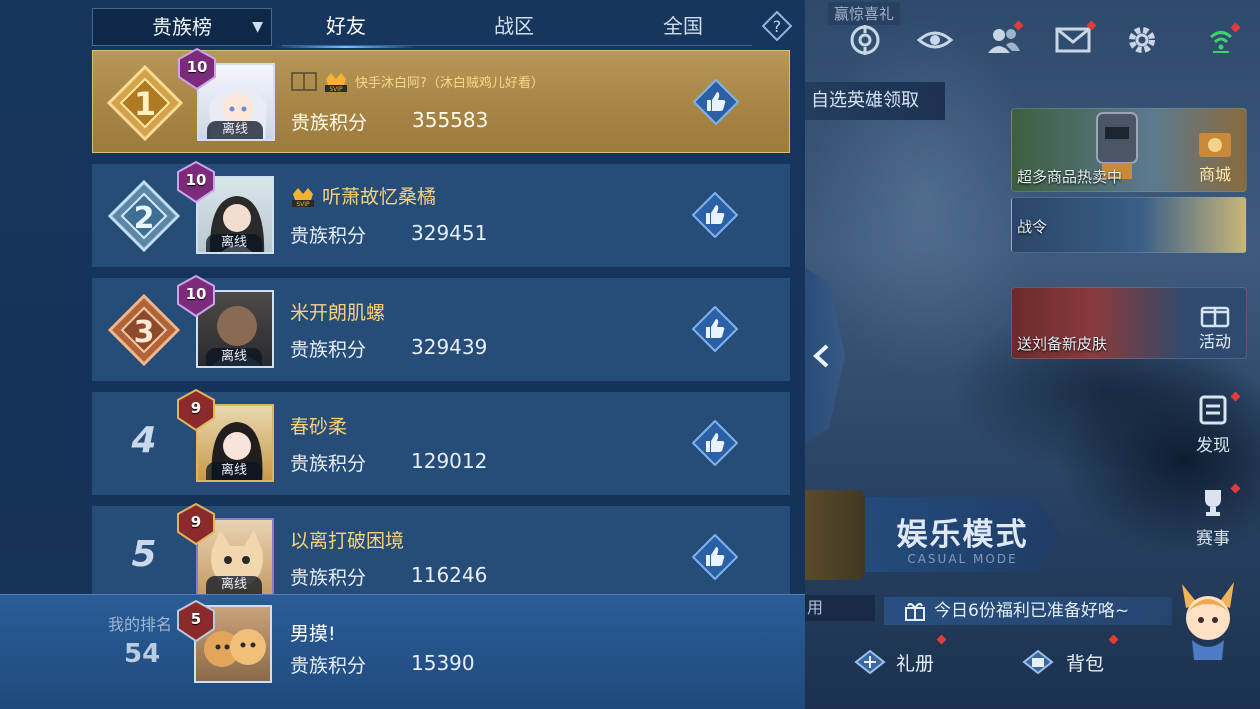 This screenshot has width=1260, height=709. I want to click on my-rank-number: 54, so click(142, 654).